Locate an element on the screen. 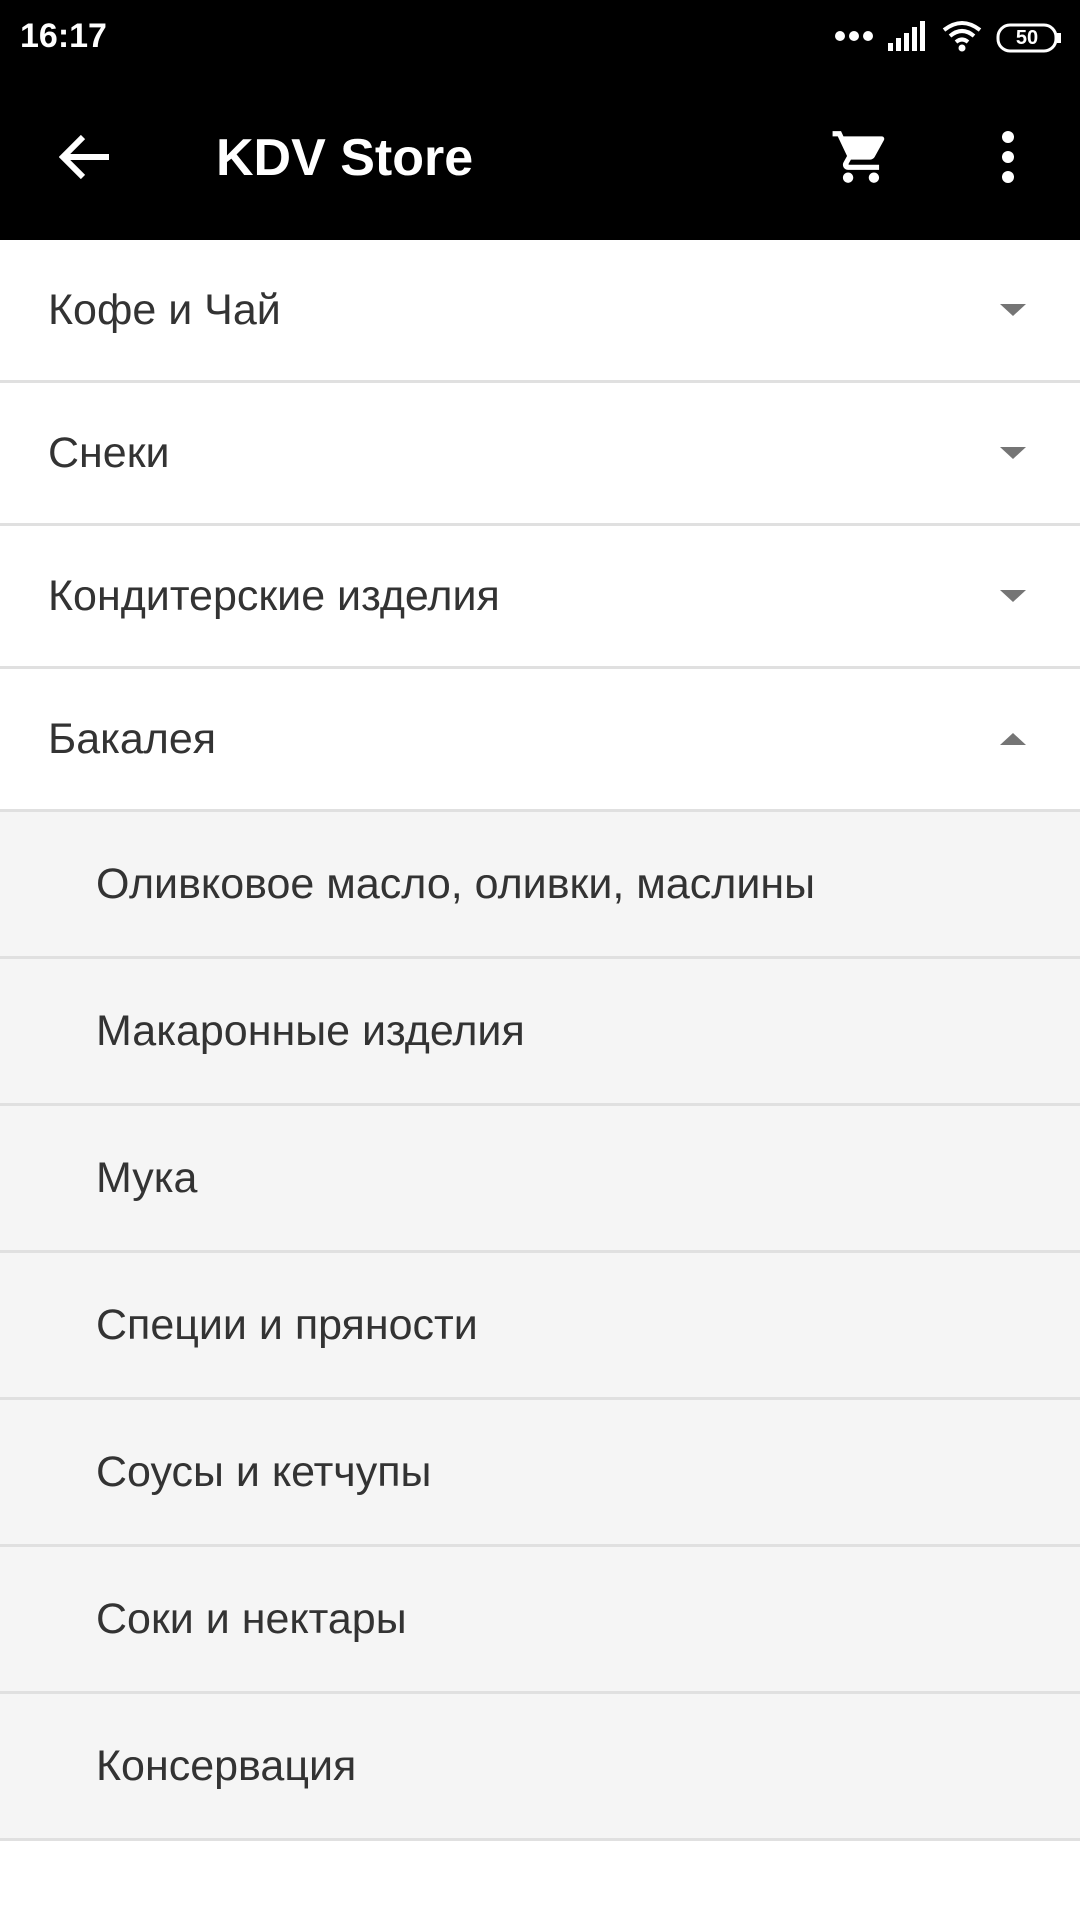 This screenshot has height=1920, width=1080. battery-icon: 50 is located at coordinates (1029, 38).